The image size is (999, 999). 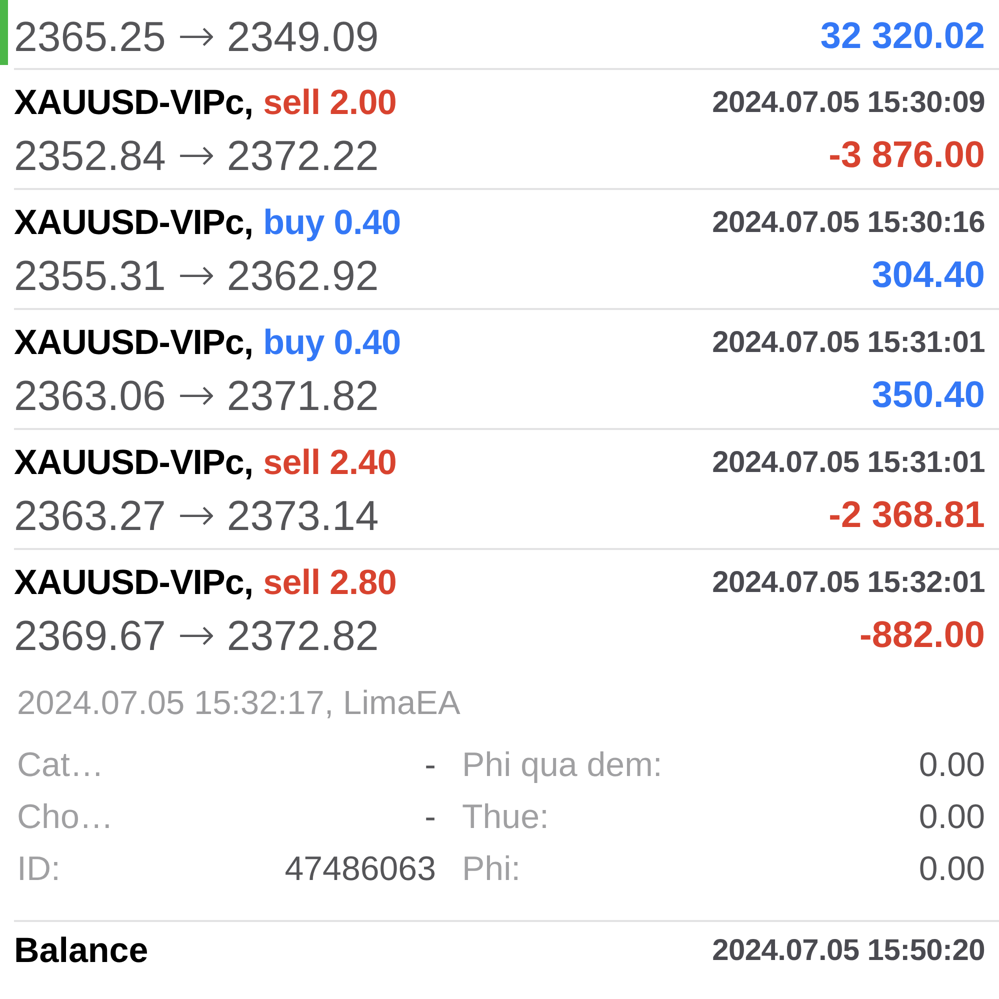 What do you see at coordinates (196, 515) in the screenshot?
I see `price-range: 2363.27 → 2373.14` at bounding box center [196, 515].